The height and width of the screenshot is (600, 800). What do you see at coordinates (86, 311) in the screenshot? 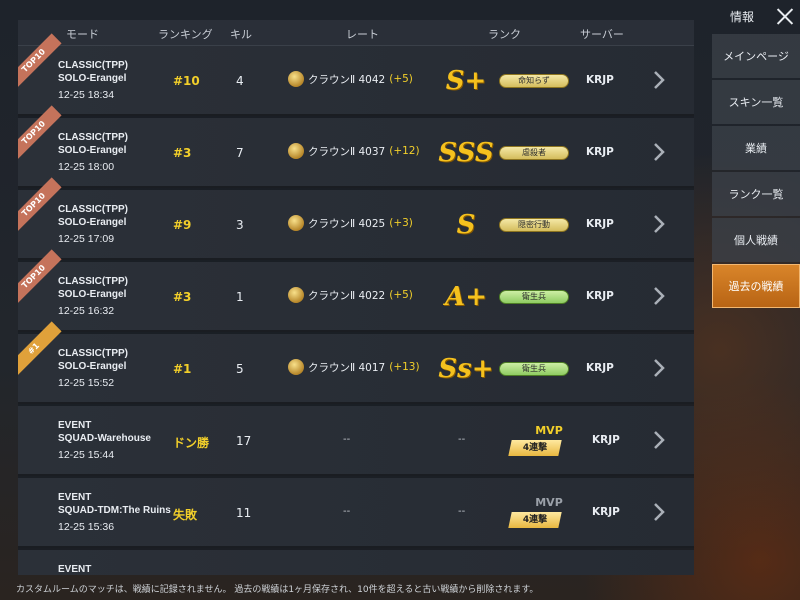
I see `match-time: 12-25 16:32` at bounding box center [86, 311].